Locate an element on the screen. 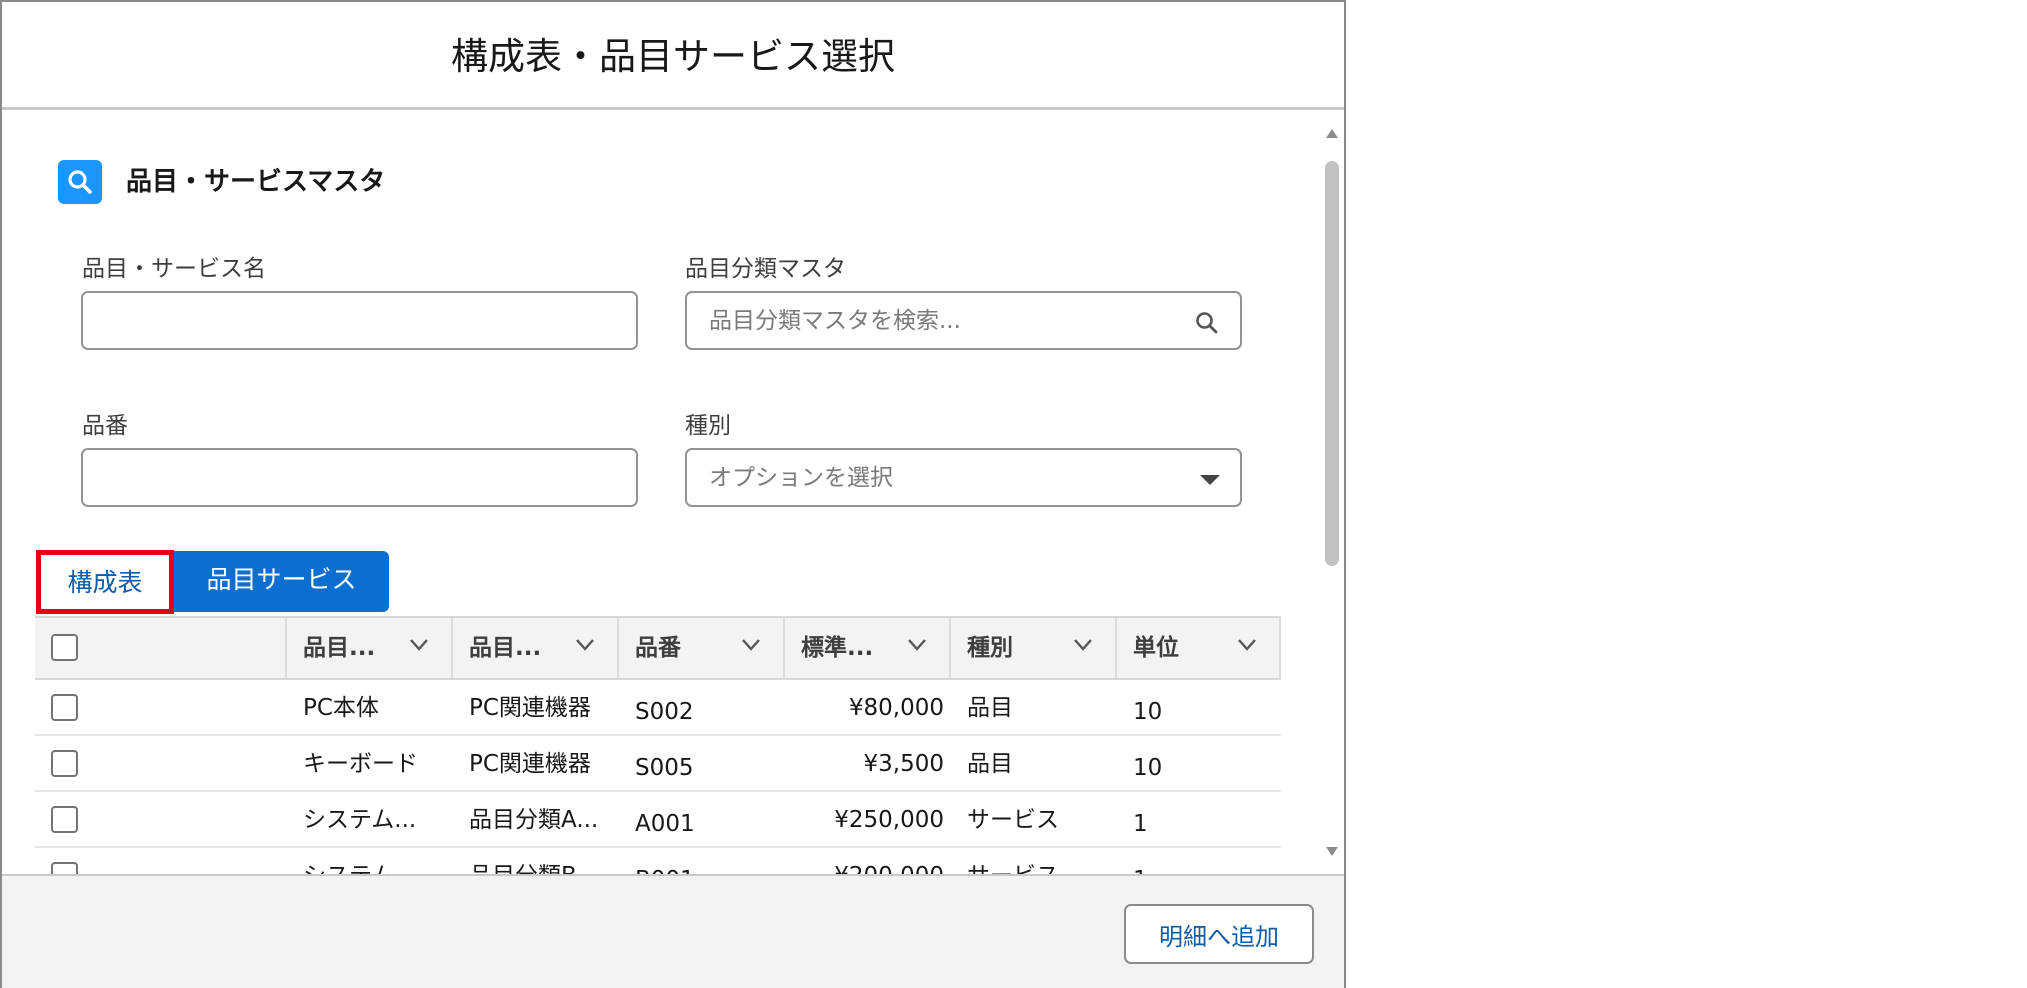  item-name-cell: キーボード is located at coordinates (360, 764).